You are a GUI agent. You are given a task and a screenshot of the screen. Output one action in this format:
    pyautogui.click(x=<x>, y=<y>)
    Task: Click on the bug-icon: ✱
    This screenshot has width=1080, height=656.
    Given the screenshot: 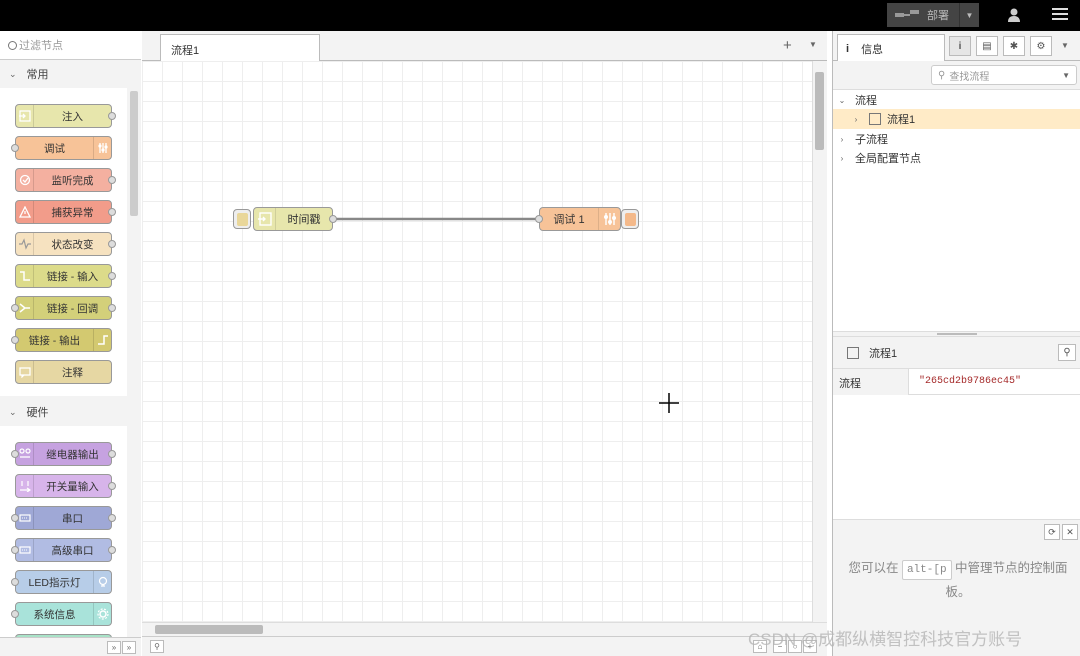 What is the action you would take?
    pyautogui.click(x=1014, y=46)
    